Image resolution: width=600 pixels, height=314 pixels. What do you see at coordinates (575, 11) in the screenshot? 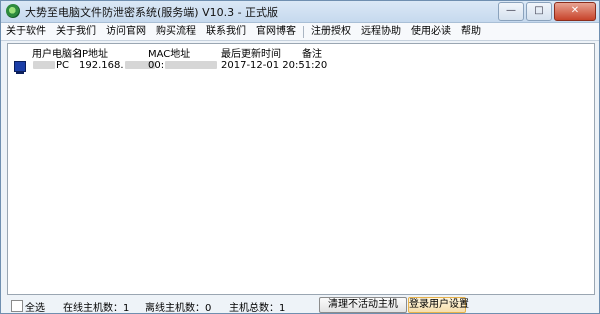
I see `close-icon: ✕` at bounding box center [575, 11].